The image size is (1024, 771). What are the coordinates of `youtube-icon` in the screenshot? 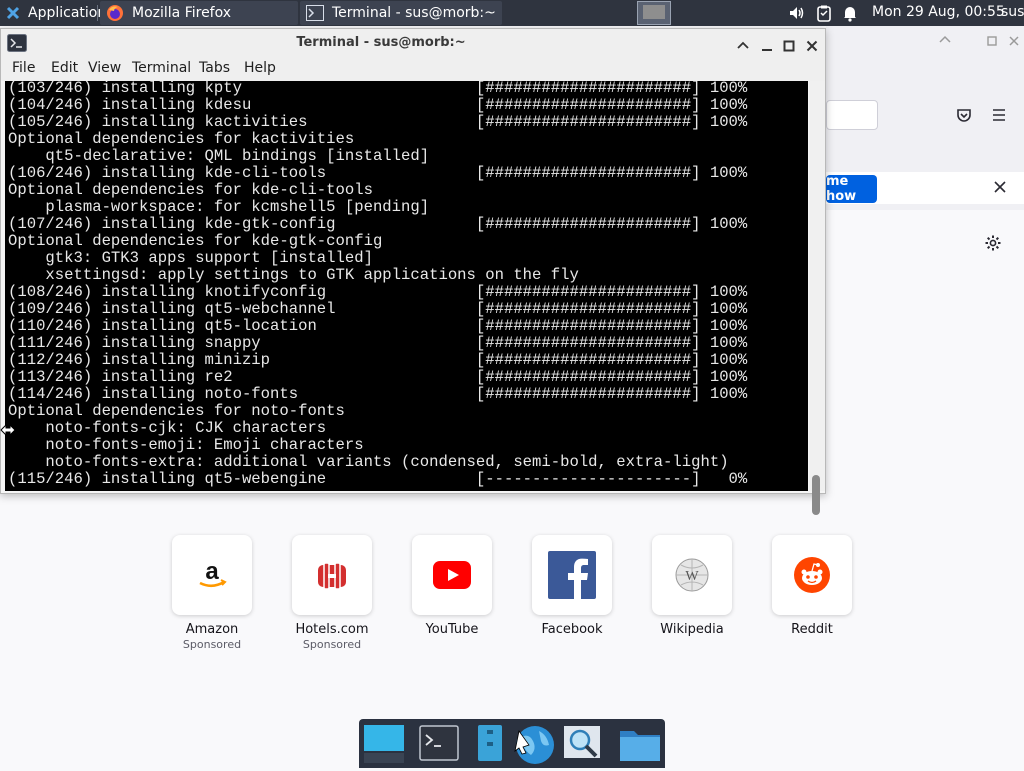 It's located at (452, 575).